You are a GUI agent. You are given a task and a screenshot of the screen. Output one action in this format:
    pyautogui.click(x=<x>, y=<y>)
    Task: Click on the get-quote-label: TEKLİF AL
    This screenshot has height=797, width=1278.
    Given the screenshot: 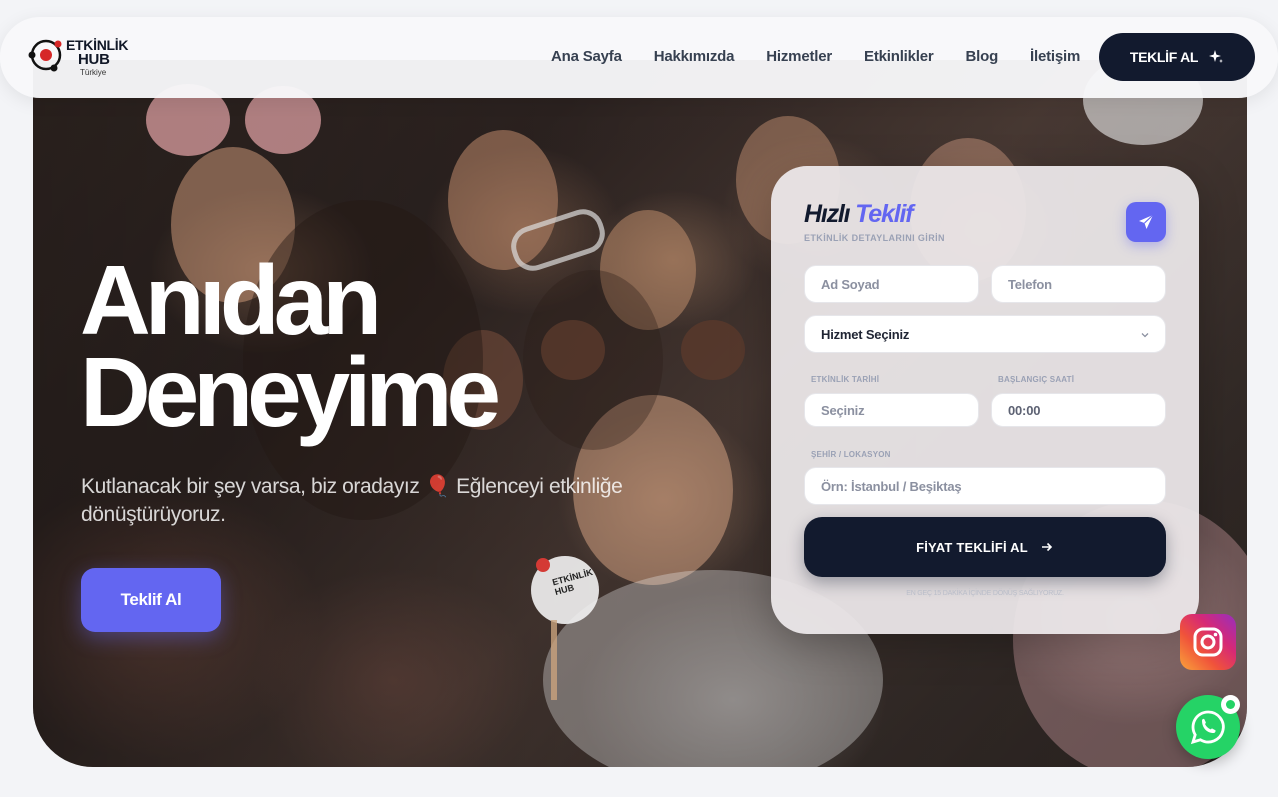 What is the action you would take?
    pyautogui.click(x=1164, y=57)
    